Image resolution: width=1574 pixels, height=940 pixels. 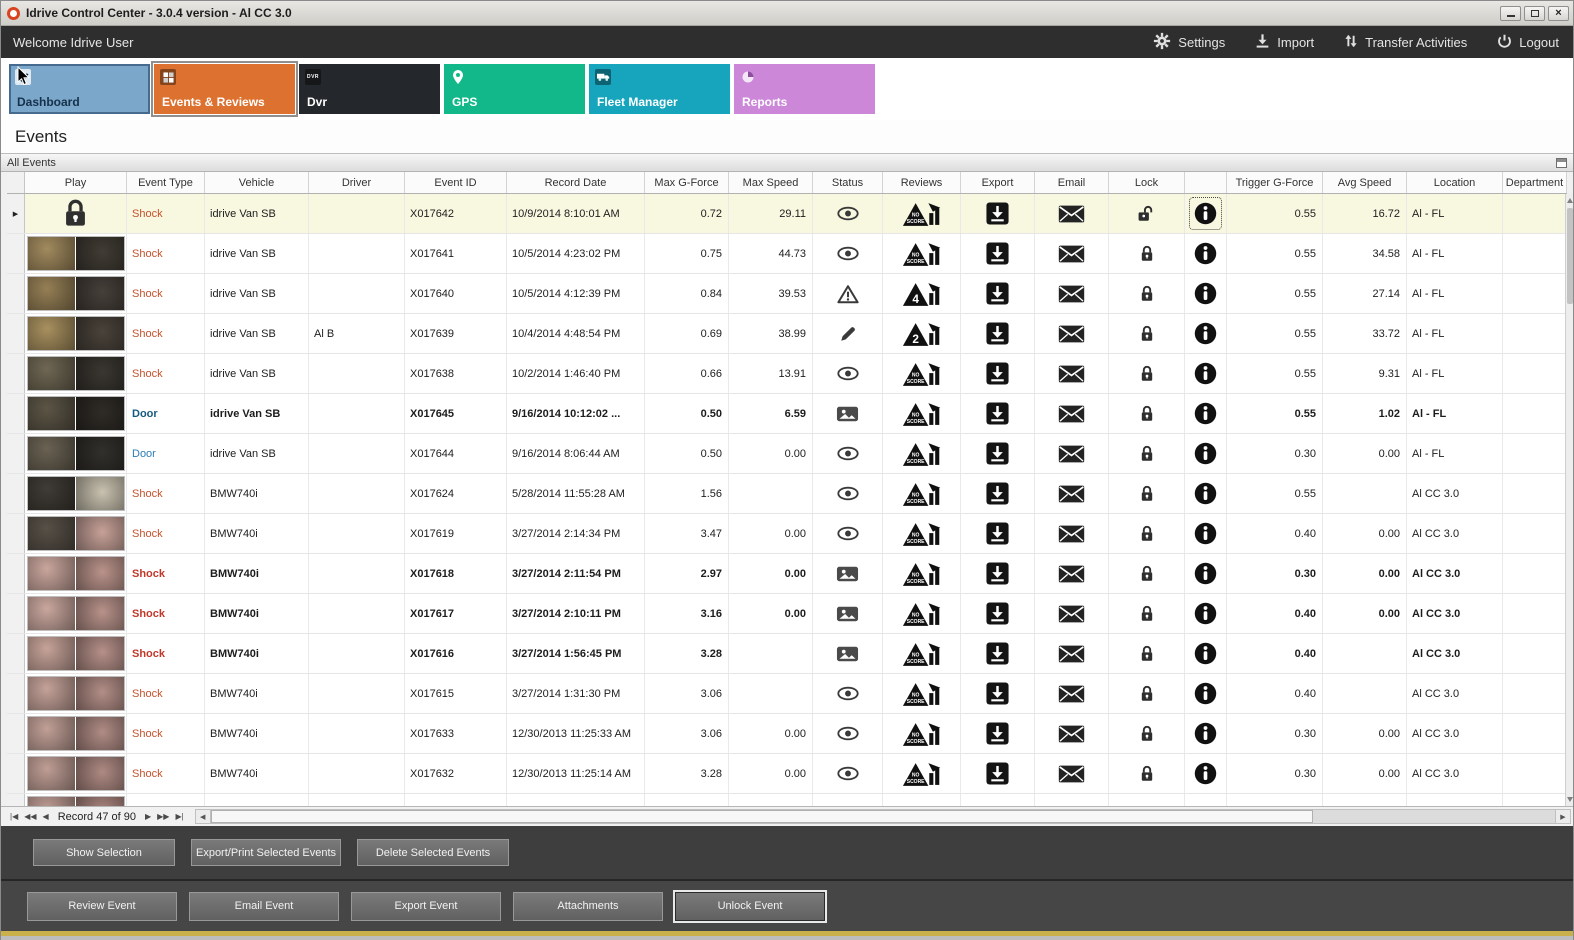 What do you see at coordinates (1561, 162) in the screenshot?
I see `popout-icon` at bounding box center [1561, 162].